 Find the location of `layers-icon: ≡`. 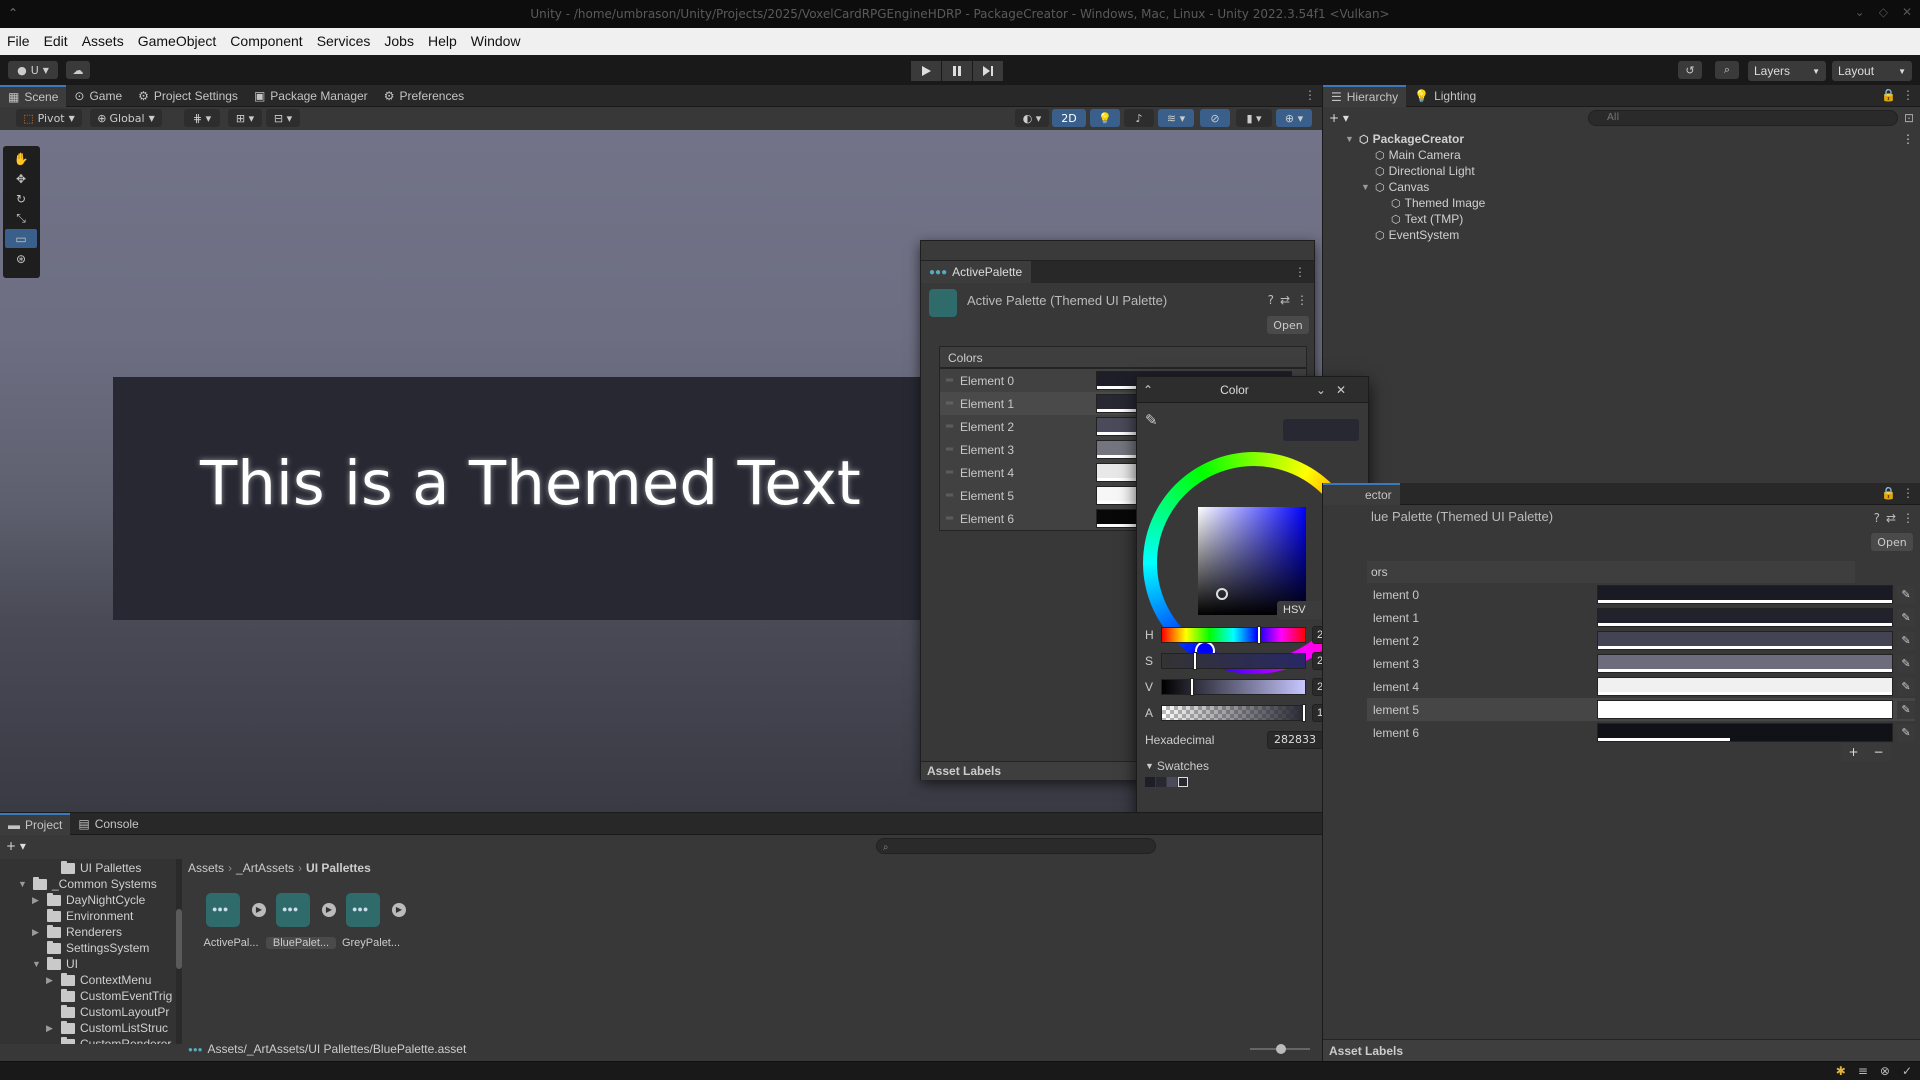

layers-icon: ≡ is located at coordinates (1863, 1071).